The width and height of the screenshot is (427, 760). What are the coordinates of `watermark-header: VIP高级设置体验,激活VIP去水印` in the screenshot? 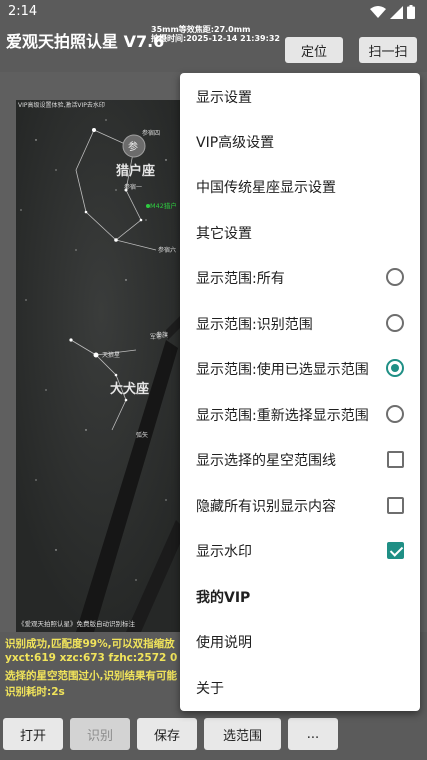 It's located at (61, 105).